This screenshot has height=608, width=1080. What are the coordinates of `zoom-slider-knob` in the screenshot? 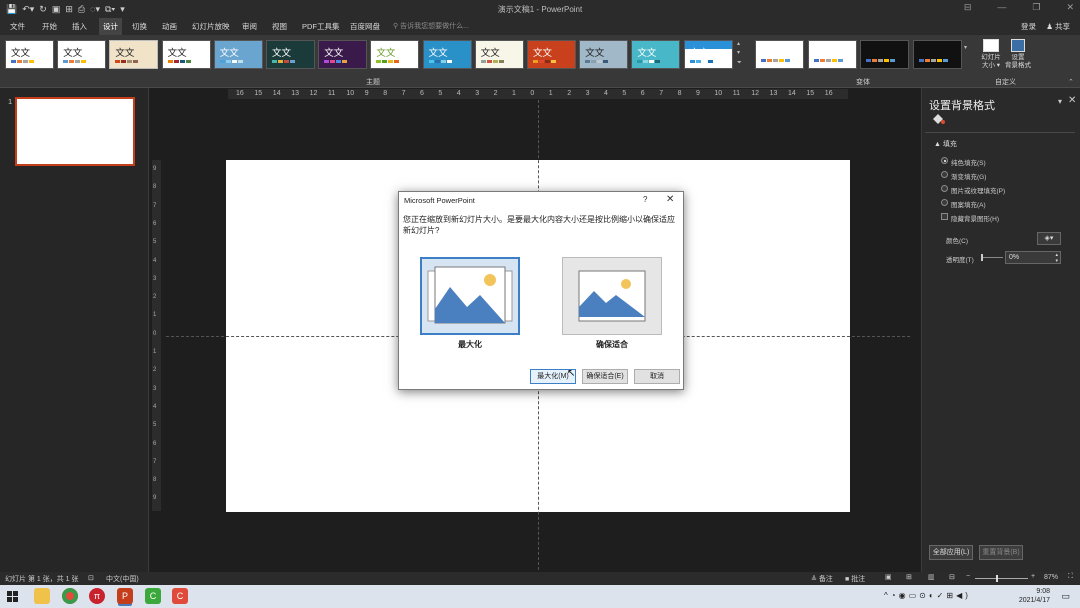 It's located at (997, 578).